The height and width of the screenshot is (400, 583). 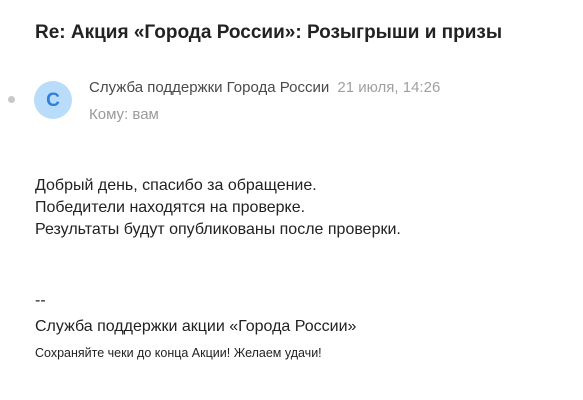 I want to click on recipient-line: Кому: вам, so click(x=124, y=114).